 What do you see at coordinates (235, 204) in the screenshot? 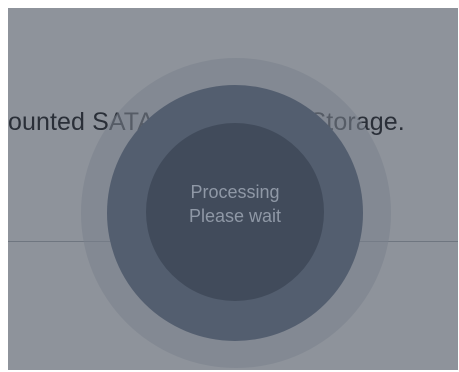
I see `processing-label: Processing Please wait` at bounding box center [235, 204].